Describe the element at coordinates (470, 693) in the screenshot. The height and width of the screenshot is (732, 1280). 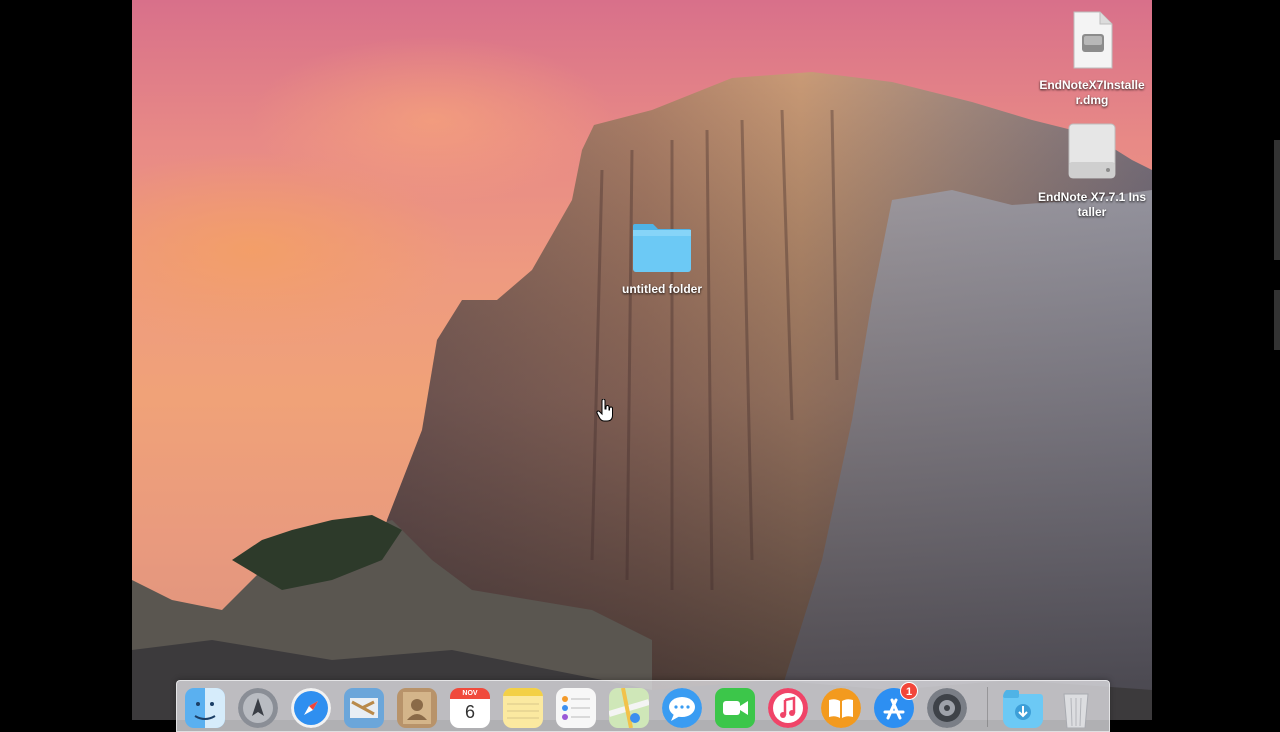
I see `calendar-month: NOV` at that location.